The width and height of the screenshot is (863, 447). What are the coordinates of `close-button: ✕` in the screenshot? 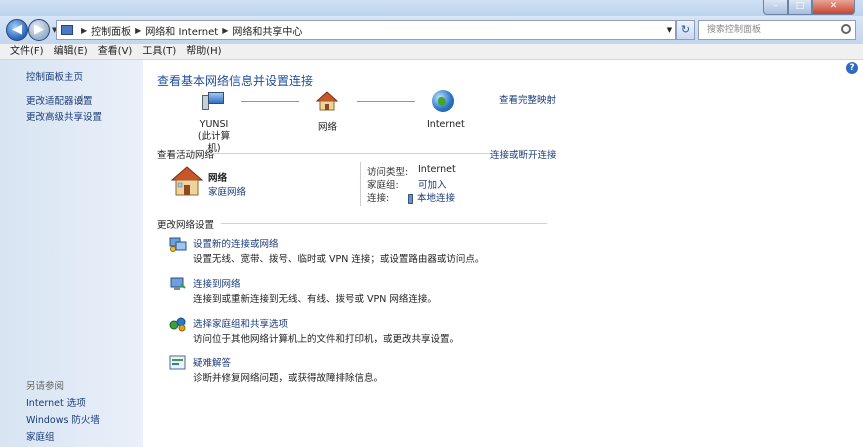 It's located at (833, 7).